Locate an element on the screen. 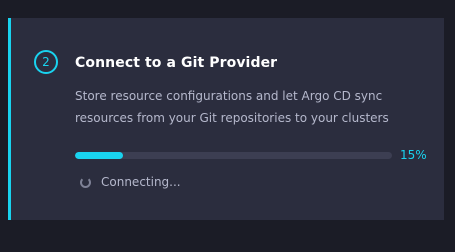  step-number-badge: 2 is located at coordinates (46, 62).